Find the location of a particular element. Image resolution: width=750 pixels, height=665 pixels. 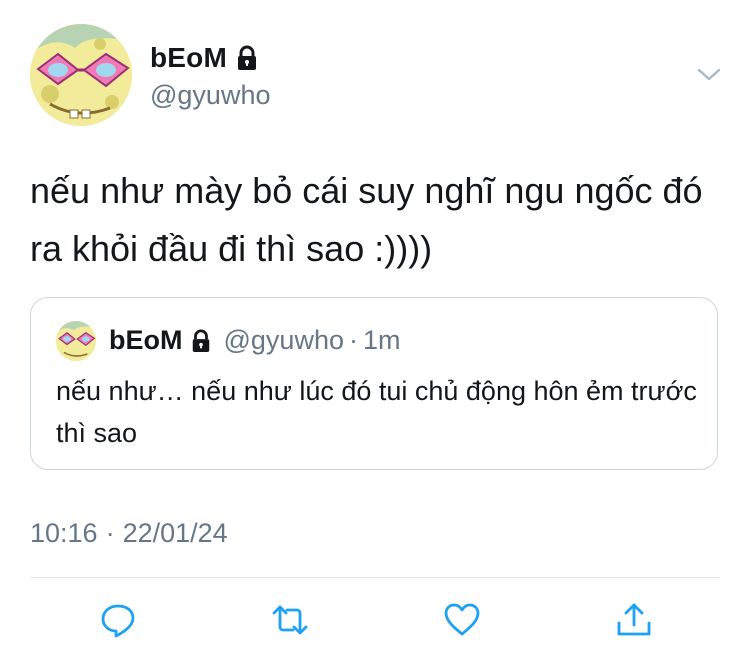

like-button is located at coordinates (462, 620).